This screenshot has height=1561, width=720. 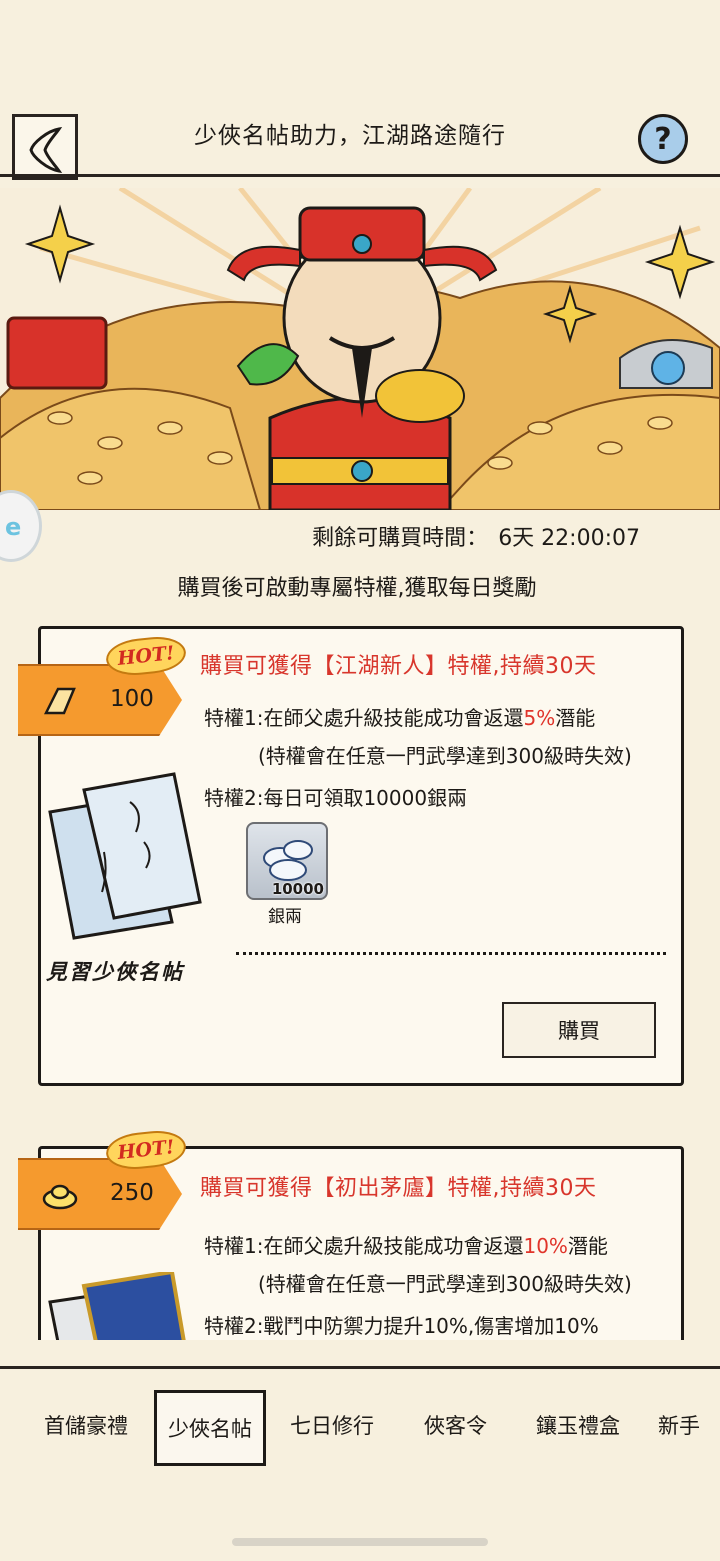 What do you see at coordinates (100, 1194) in the screenshot?
I see `price-tag: 250` at bounding box center [100, 1194].